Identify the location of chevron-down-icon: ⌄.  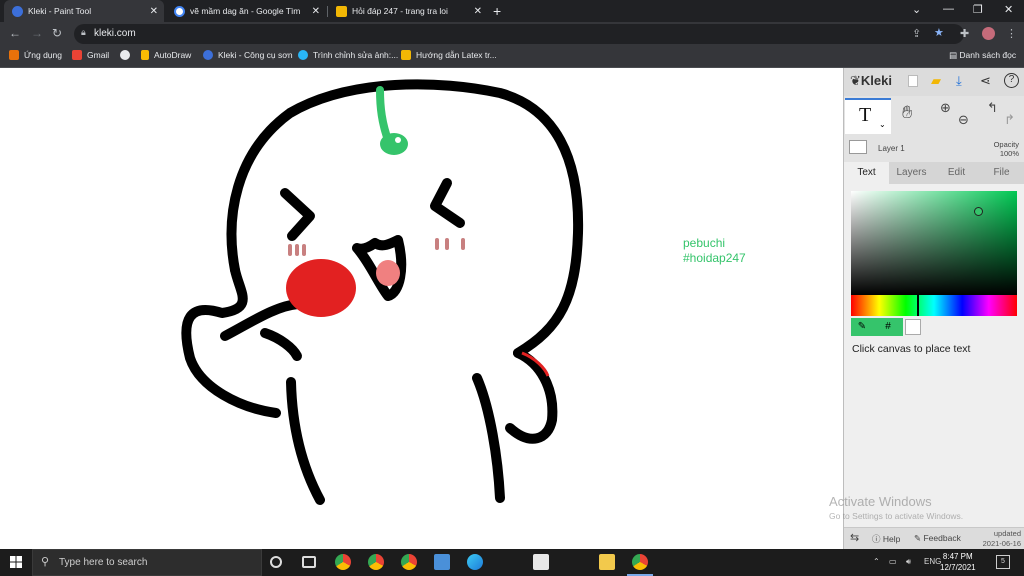
(882, 124).